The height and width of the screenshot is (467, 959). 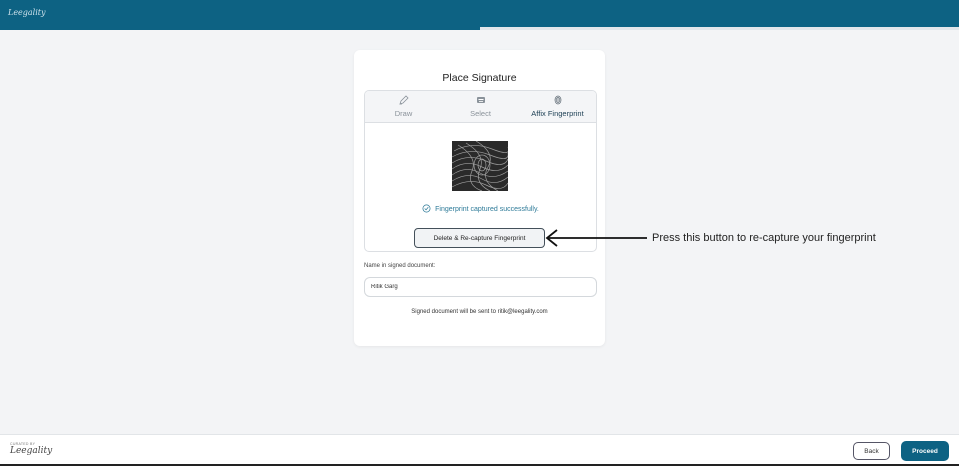 I want to click on signature-tabs: Draw Select Affix Fingerprint, so click(x=480, y=107).